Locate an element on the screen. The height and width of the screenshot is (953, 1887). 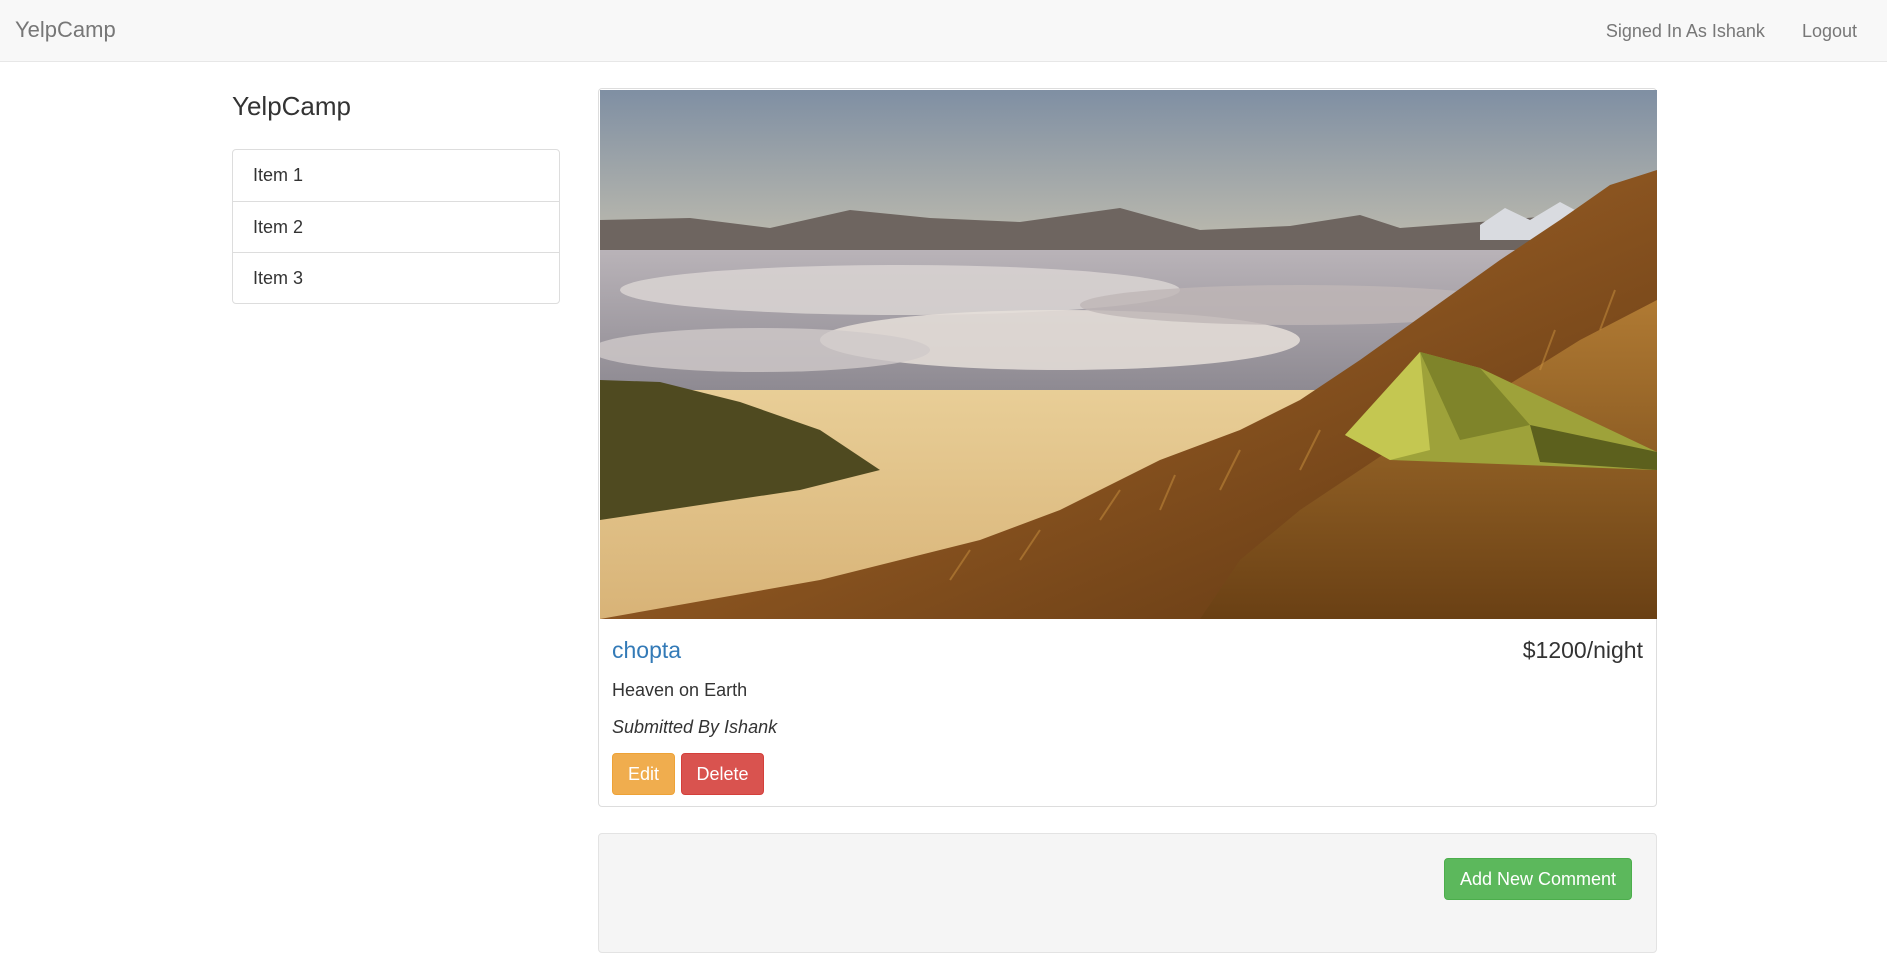
brand-link: YelpCamp is located at coordinates (65, 30).